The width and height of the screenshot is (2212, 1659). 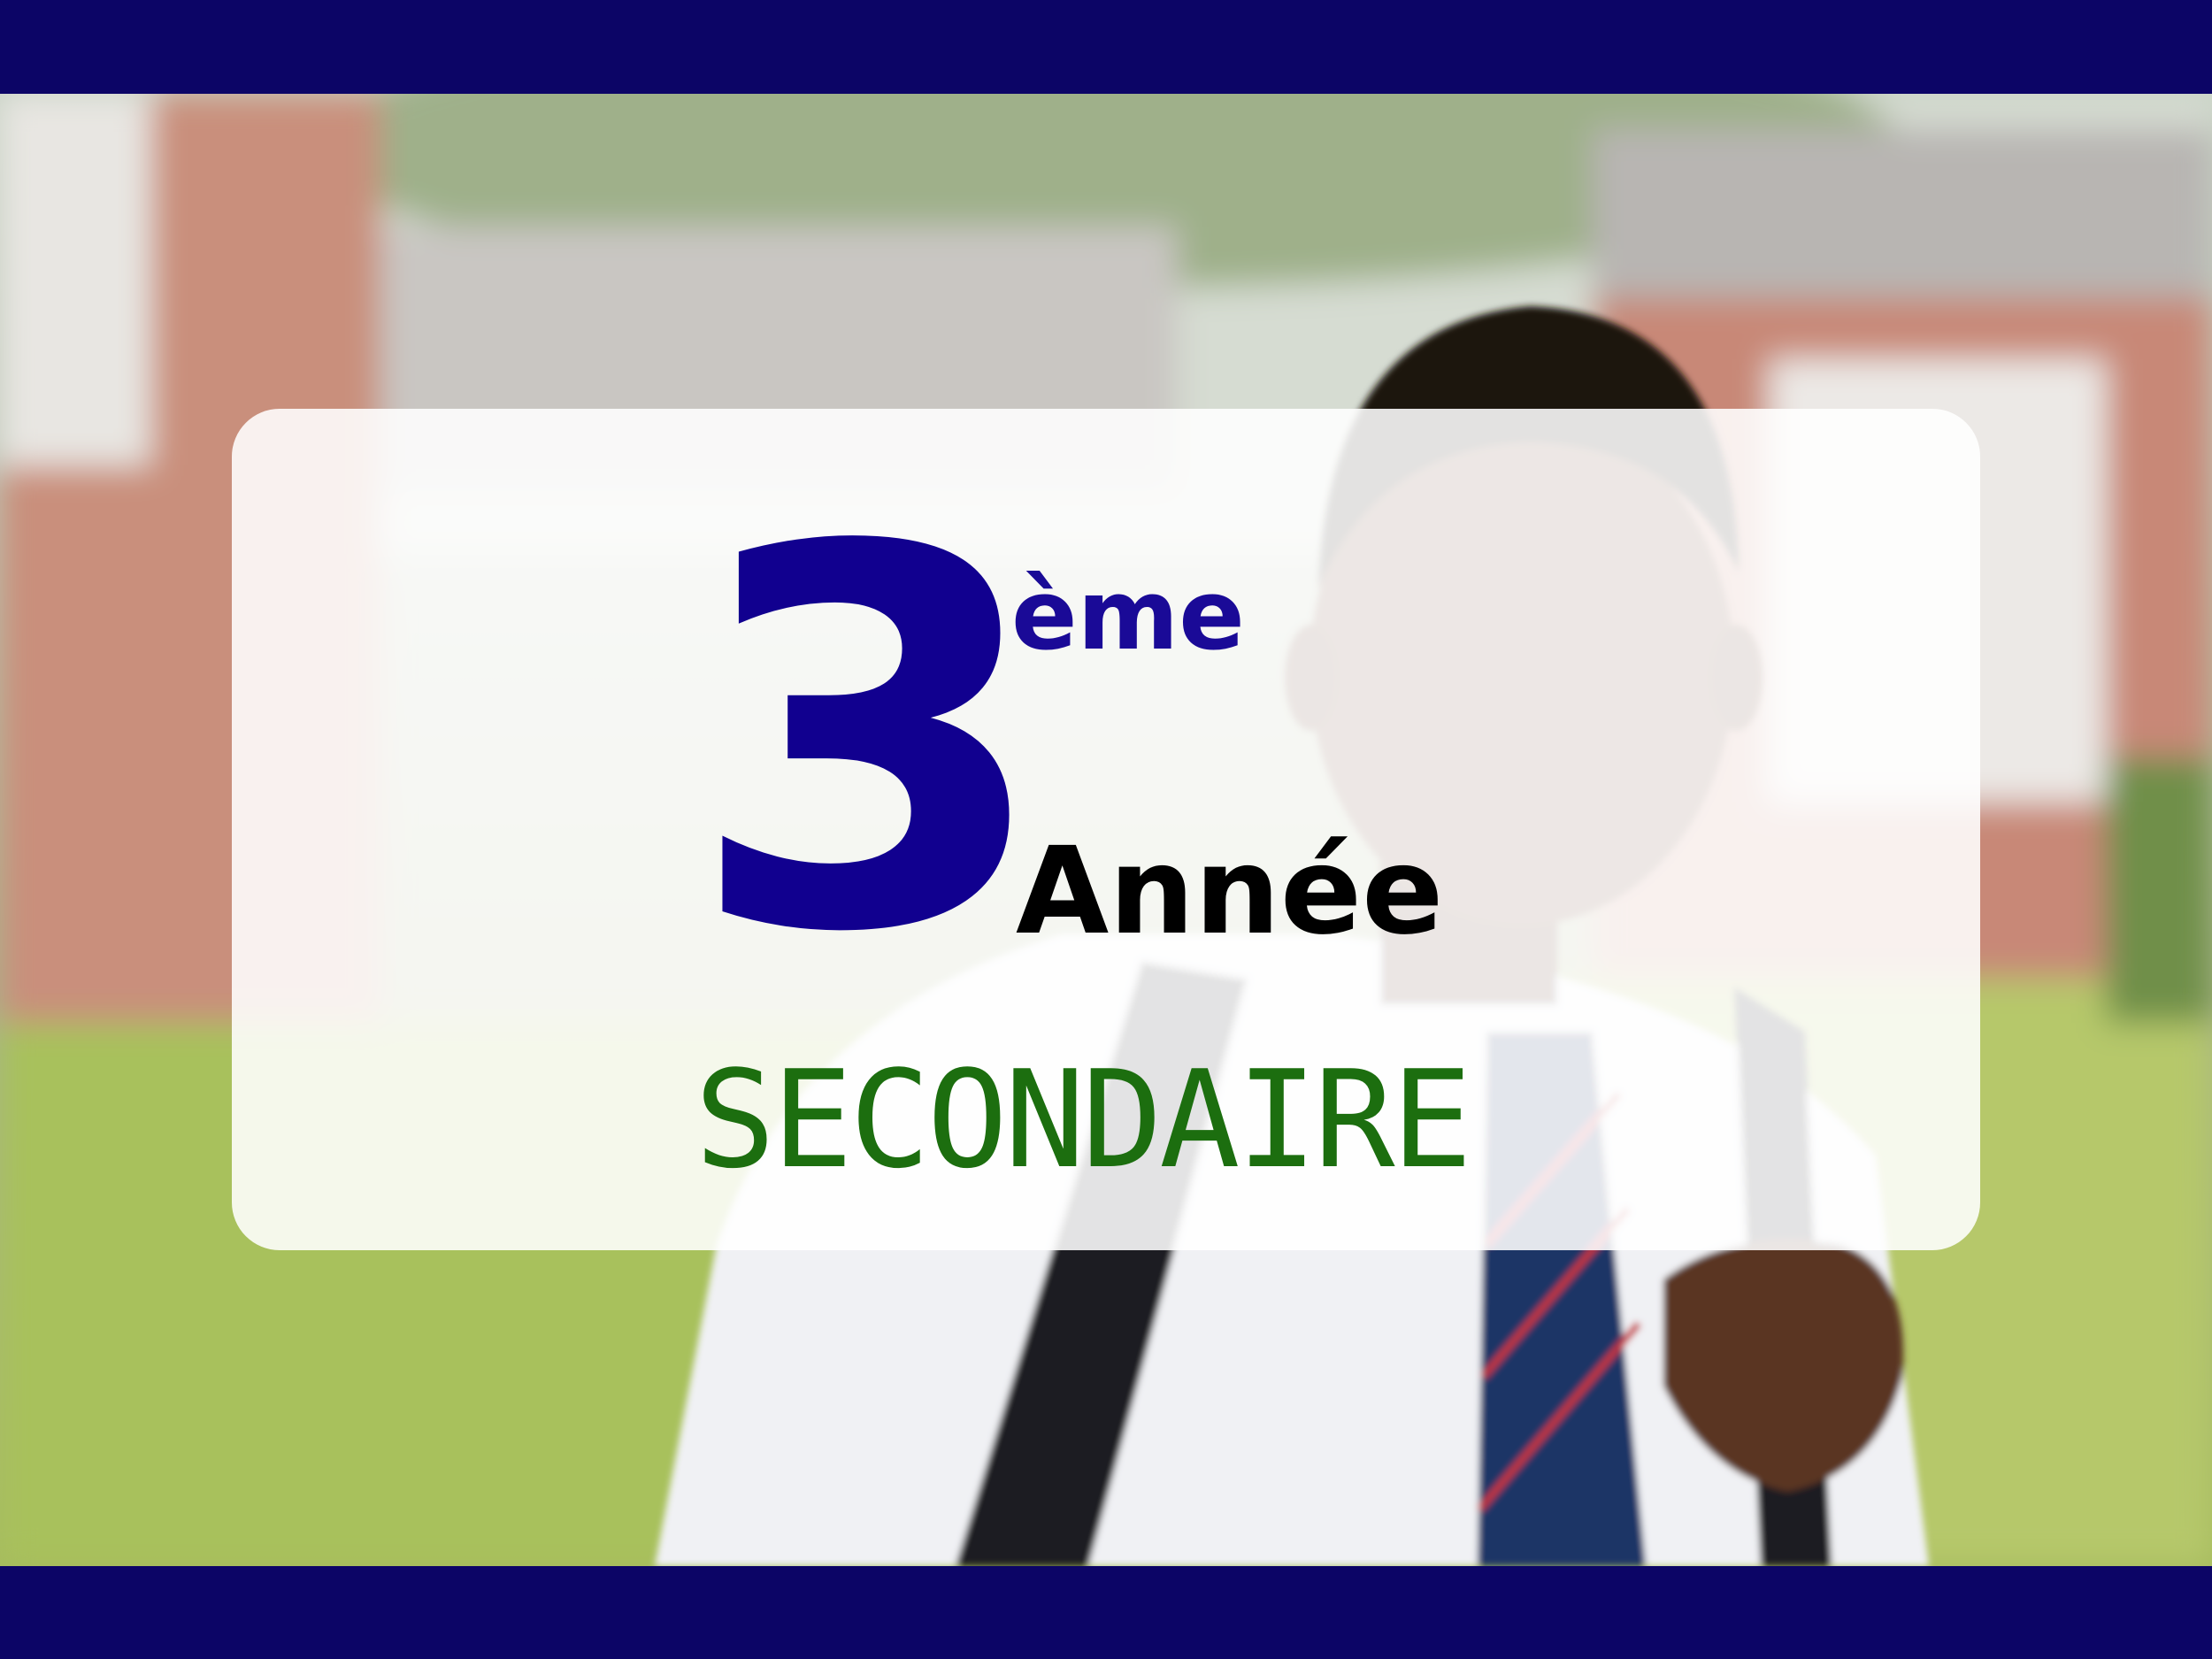 I want to click on education-level-label: SECONDAIRE, so click(x=1084, y=1120).